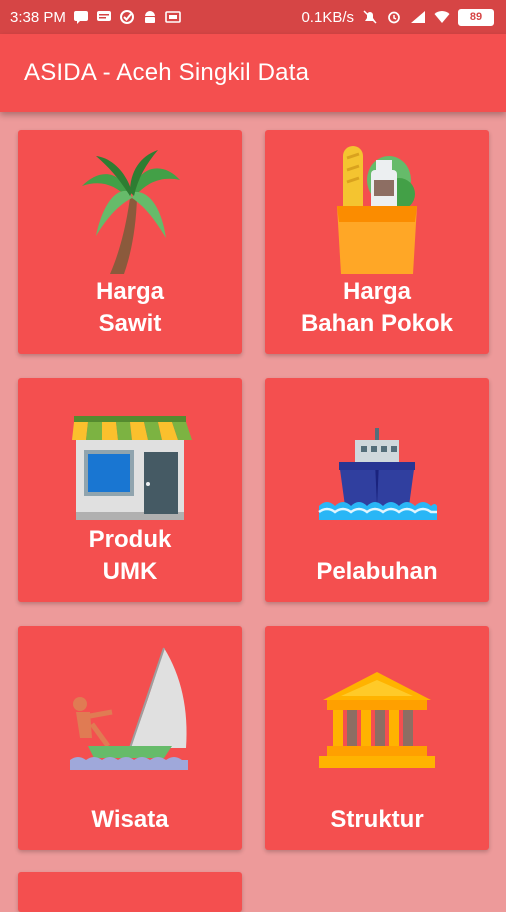 The image size is (506, 912). Describe the element at coordinates (80, 17) in the screenshot. I see `message-icon` at that location.